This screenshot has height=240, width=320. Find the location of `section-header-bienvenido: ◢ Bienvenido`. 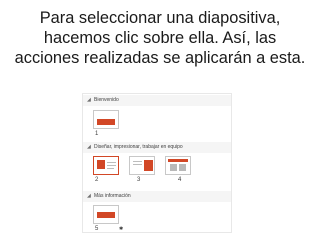

section-header-bienvenido: ◢ Bienvenido is located at coordinates (157, 100).